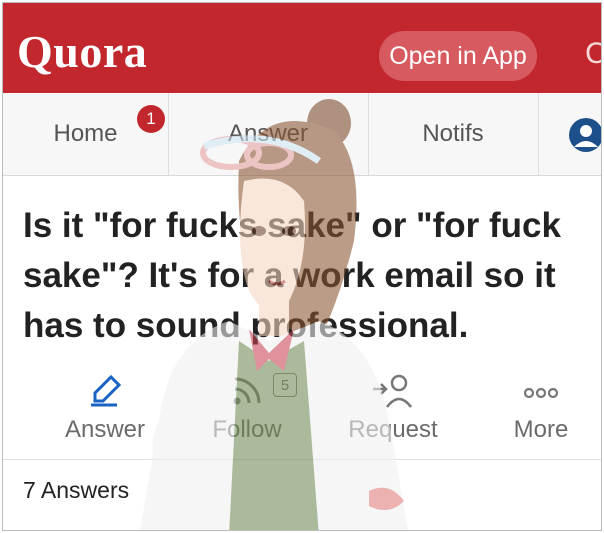 The image size is (604, 533). What do you see at coordinates (593, 54) in the screenshot?
I see `header-edge-glyph: C` at bounding box center [593, 54].